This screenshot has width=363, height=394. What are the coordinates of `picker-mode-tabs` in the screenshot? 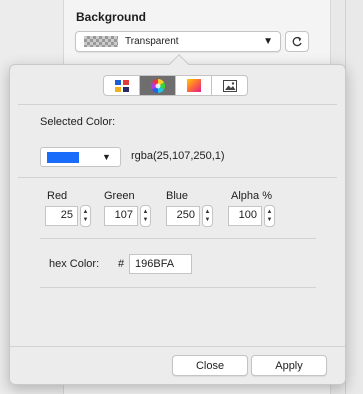 It's located at (175, 85).